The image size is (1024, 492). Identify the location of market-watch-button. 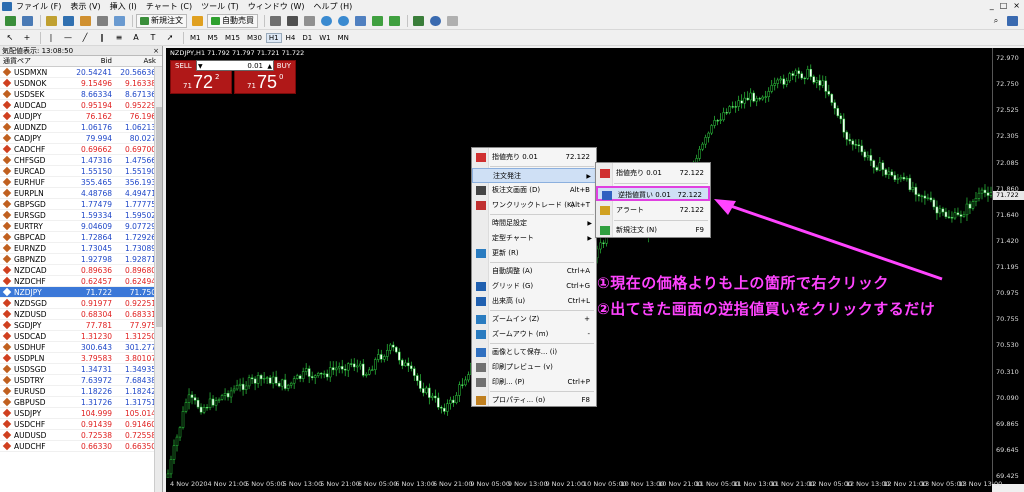
(51, 21).